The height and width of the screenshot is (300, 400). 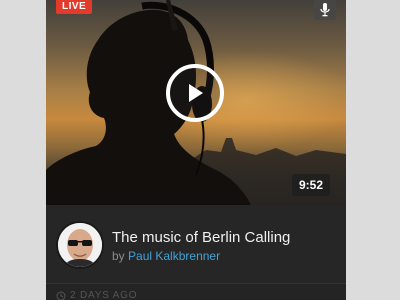 What do you see at coordinates (201, 237) in the screenshot?
I see `track-title: The music of Berlin Calling` at bounding box center [201, 237].